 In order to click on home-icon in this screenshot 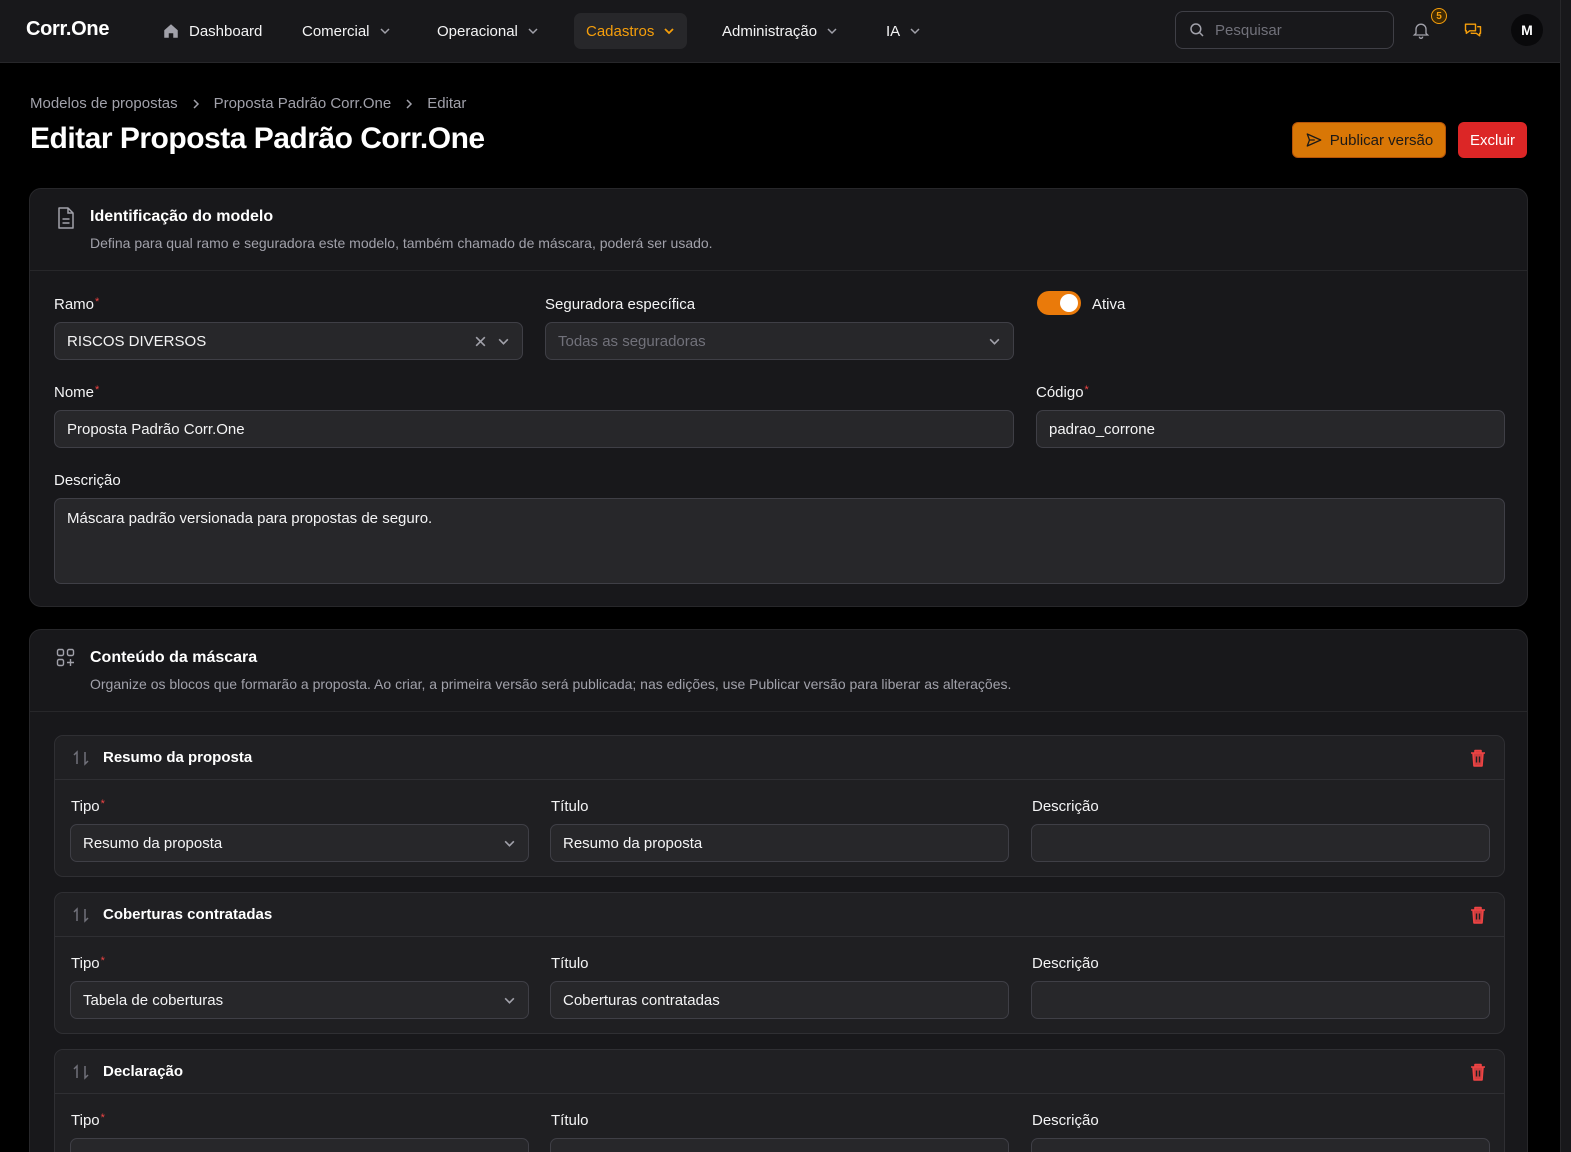, I will do `click(171, 31)`.